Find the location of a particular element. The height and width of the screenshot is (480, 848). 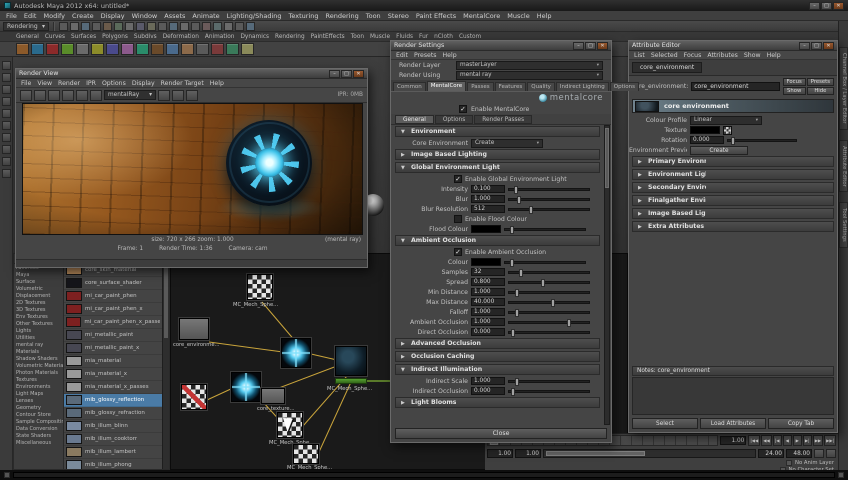

shader-list-item: mia_material_x is located at coordinates (113, 374).